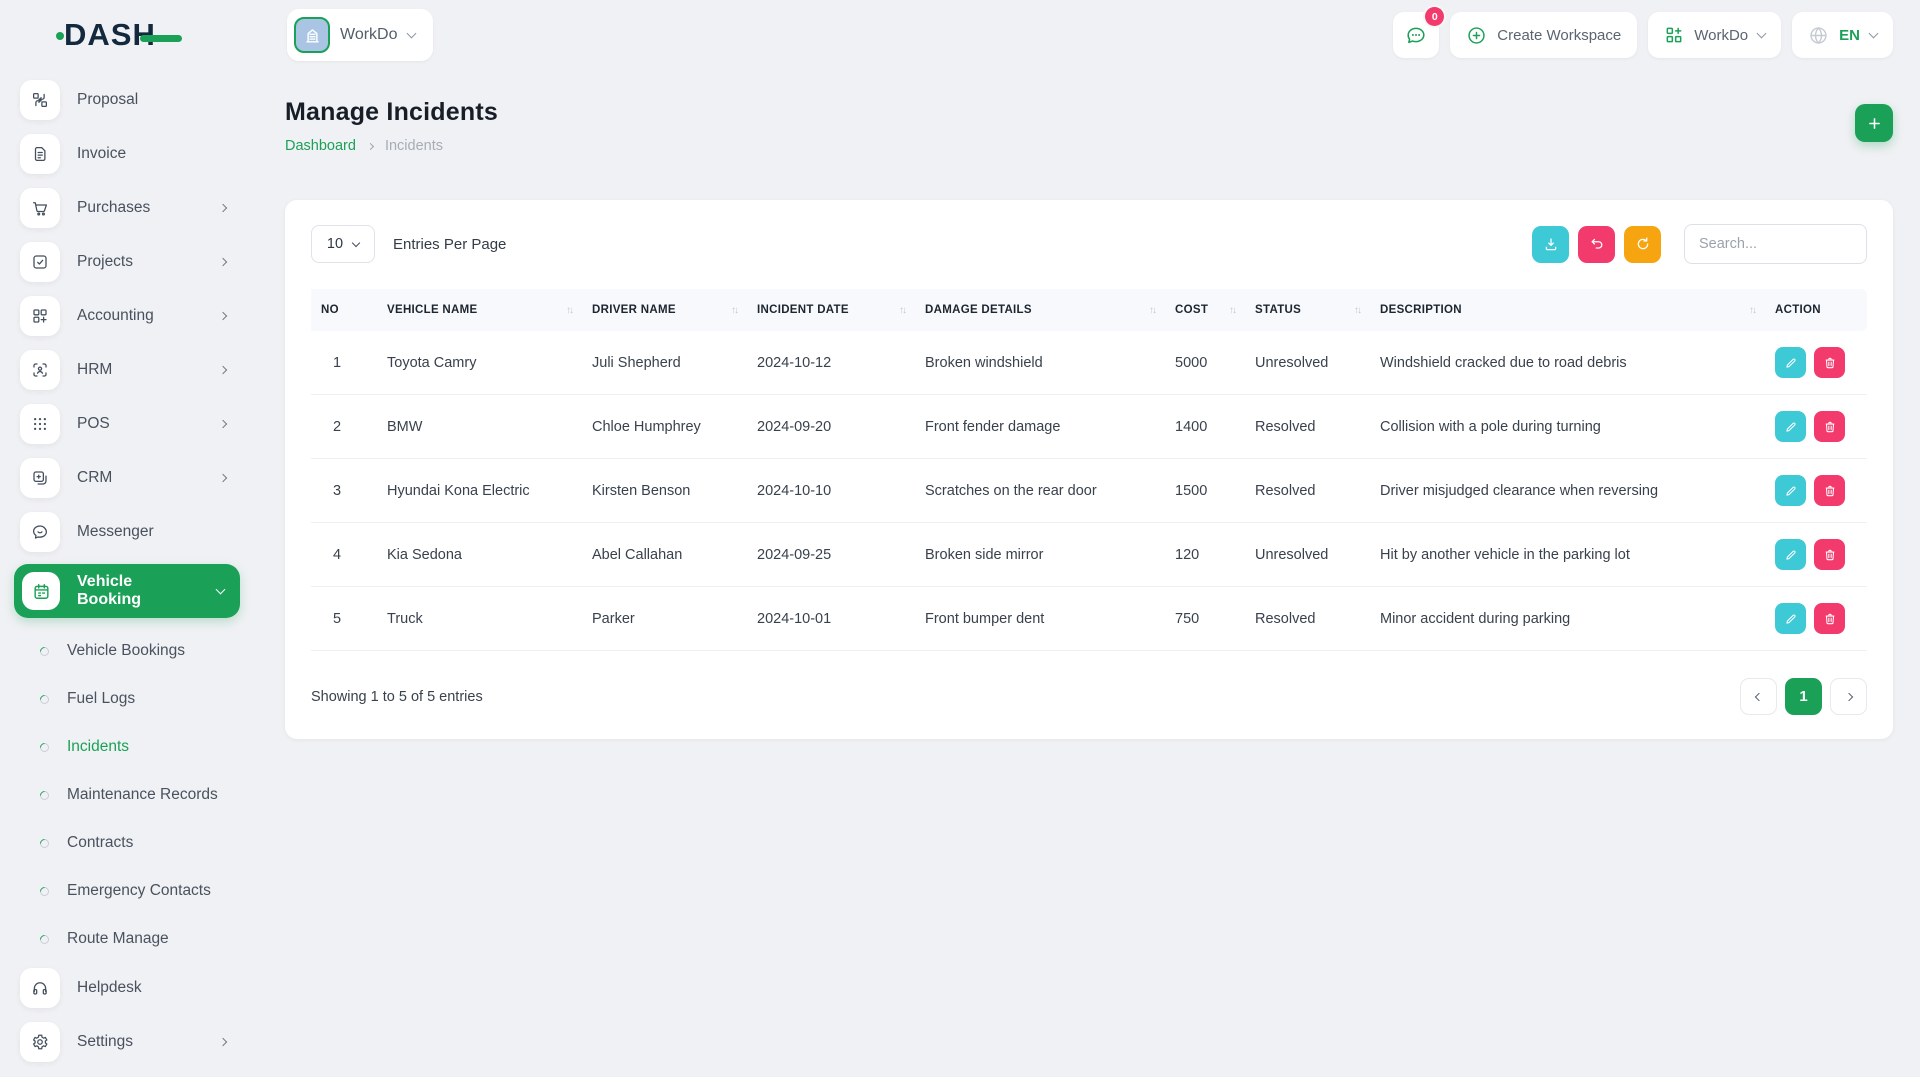  What do you see at coordinates (344, 310) in the screenshot?
I see `column-header: NO` at bounding box center [344, 310].